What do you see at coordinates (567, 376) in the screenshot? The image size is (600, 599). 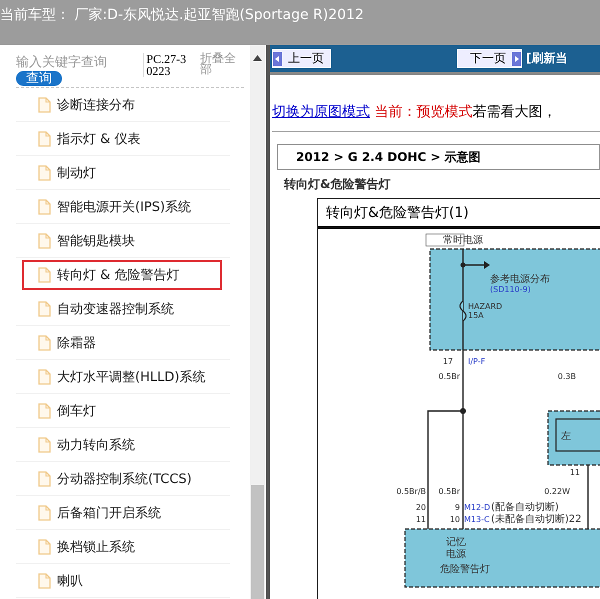 I see `diagram-label: 0.3B` at bounding box center [567, 376].